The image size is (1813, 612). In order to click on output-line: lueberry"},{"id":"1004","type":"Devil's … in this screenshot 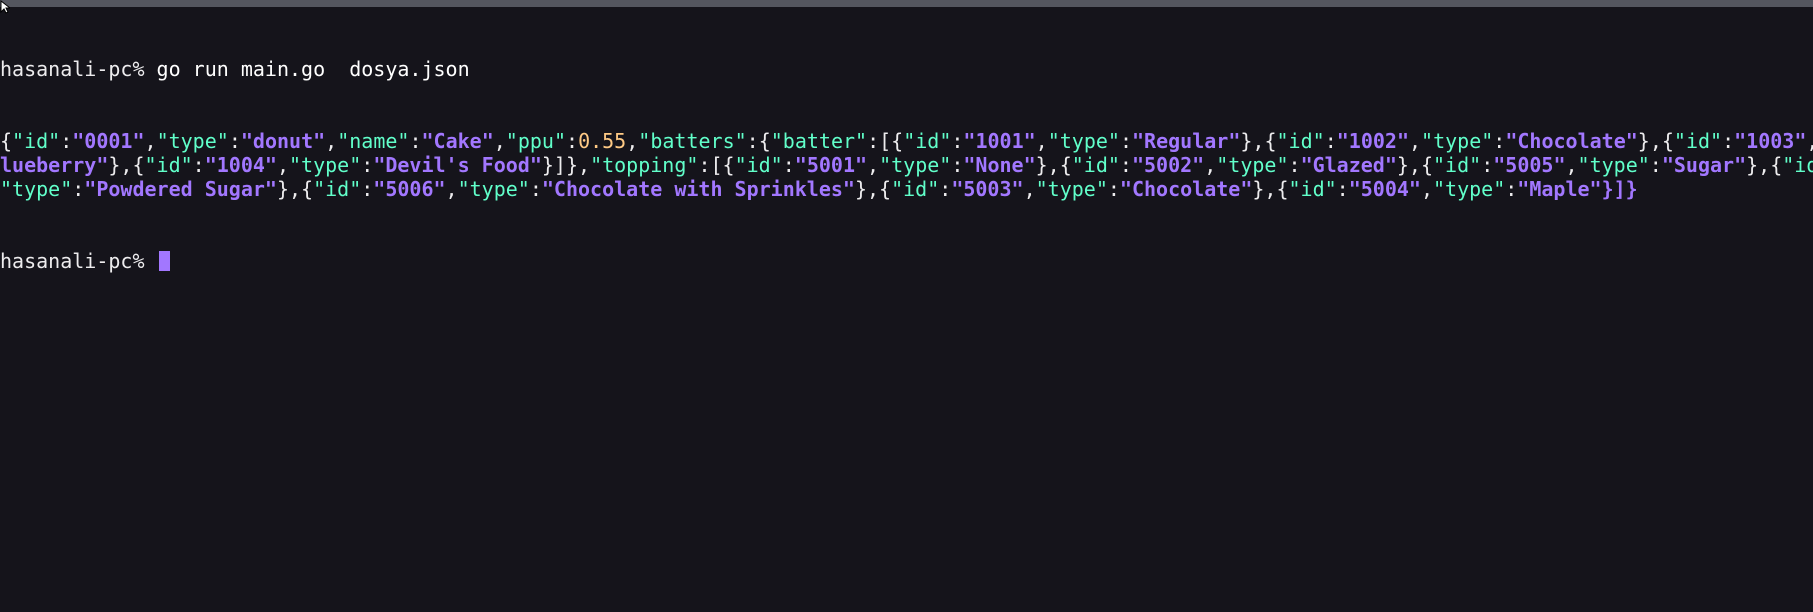, I will do `click(906, 165)`.